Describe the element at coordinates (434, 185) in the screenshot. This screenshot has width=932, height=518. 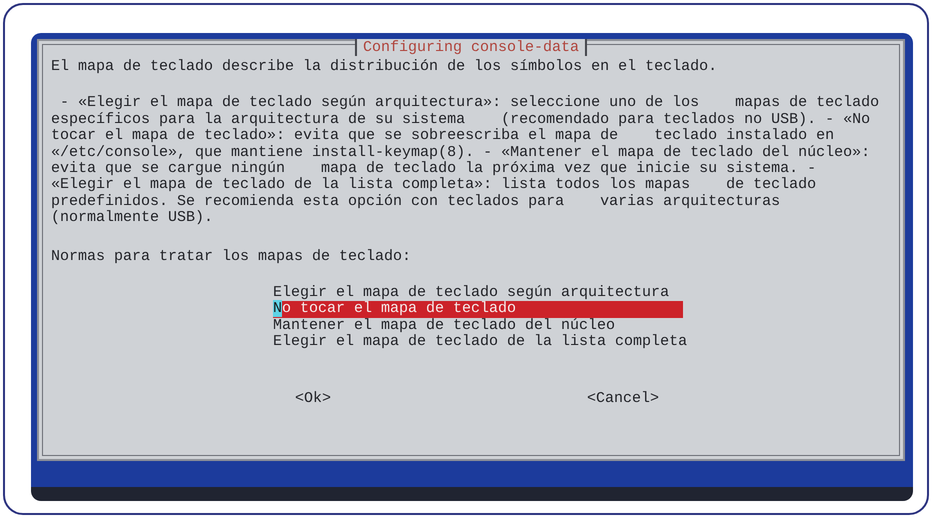
I see `description-line: «Elegir el mapa de teclado de la lista completa»: lista todos los mapas de teclado` at that location.